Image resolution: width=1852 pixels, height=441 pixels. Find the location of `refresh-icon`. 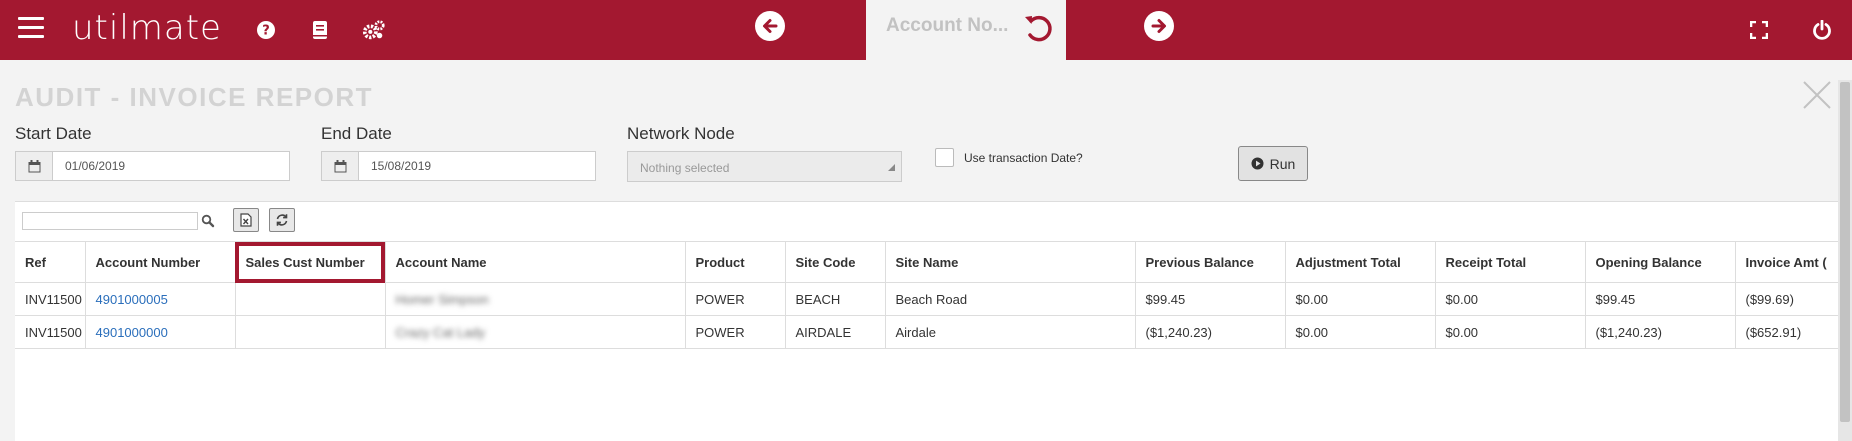

refresh-icon is located at coordinates (282, 220).